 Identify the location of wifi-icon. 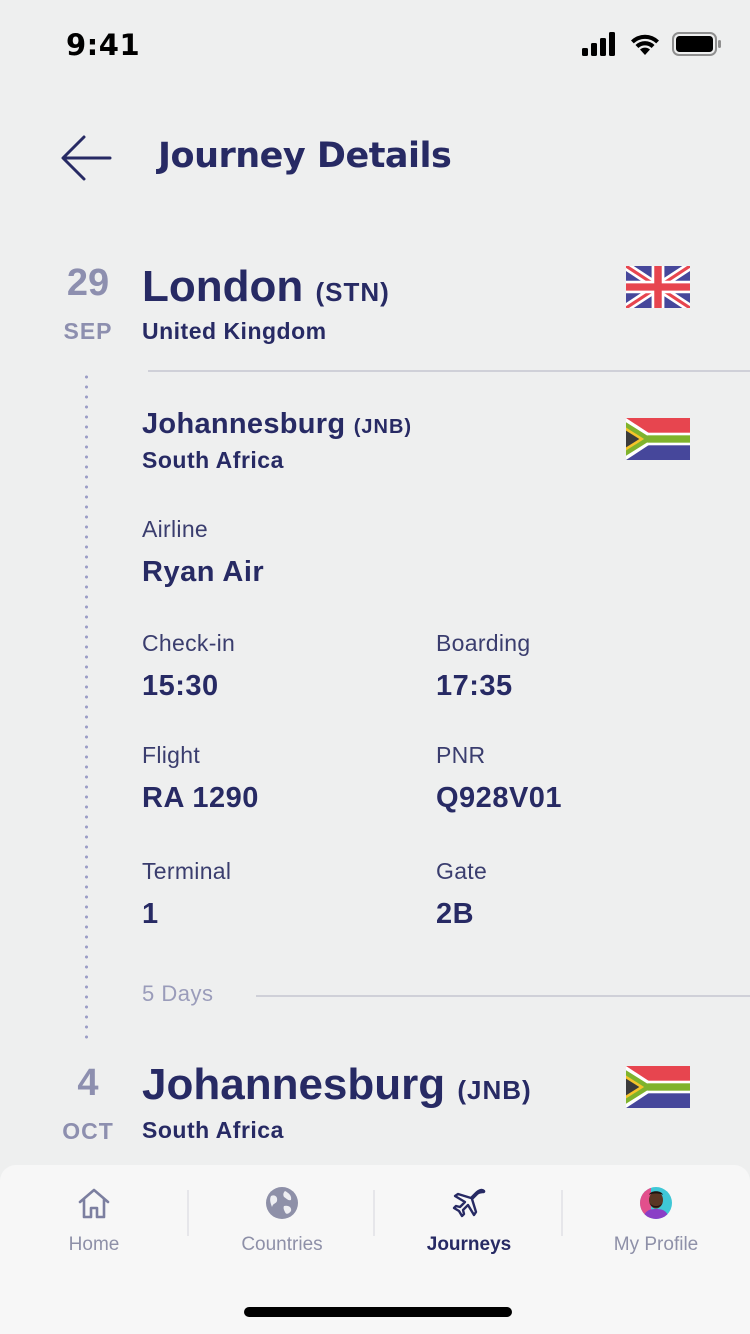
(645, 44).